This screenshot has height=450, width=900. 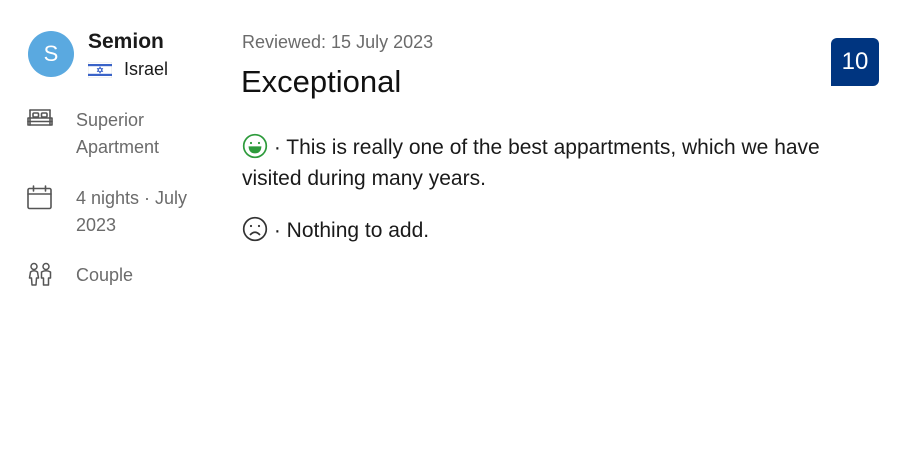 What do you see at coordinates (351, 230) in the screenshot?
I see `negative-text: · Nothing to add.` at bounding box center [351, 230].